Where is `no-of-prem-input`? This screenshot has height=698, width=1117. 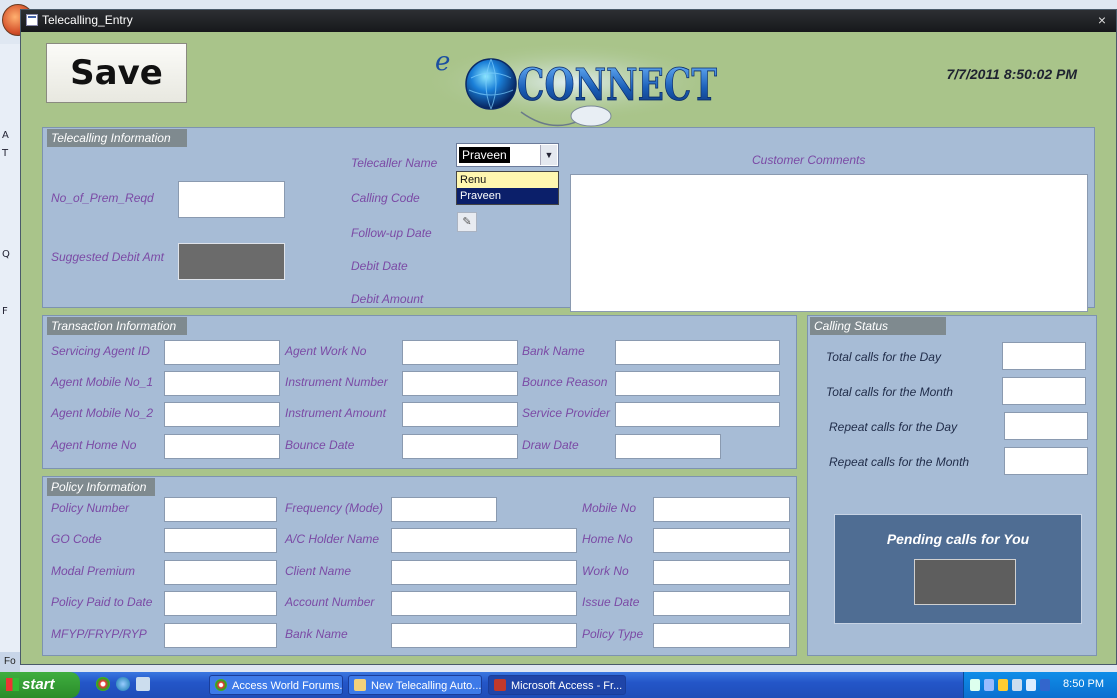
no-of-prem-input is located at coordinates (231, 199).